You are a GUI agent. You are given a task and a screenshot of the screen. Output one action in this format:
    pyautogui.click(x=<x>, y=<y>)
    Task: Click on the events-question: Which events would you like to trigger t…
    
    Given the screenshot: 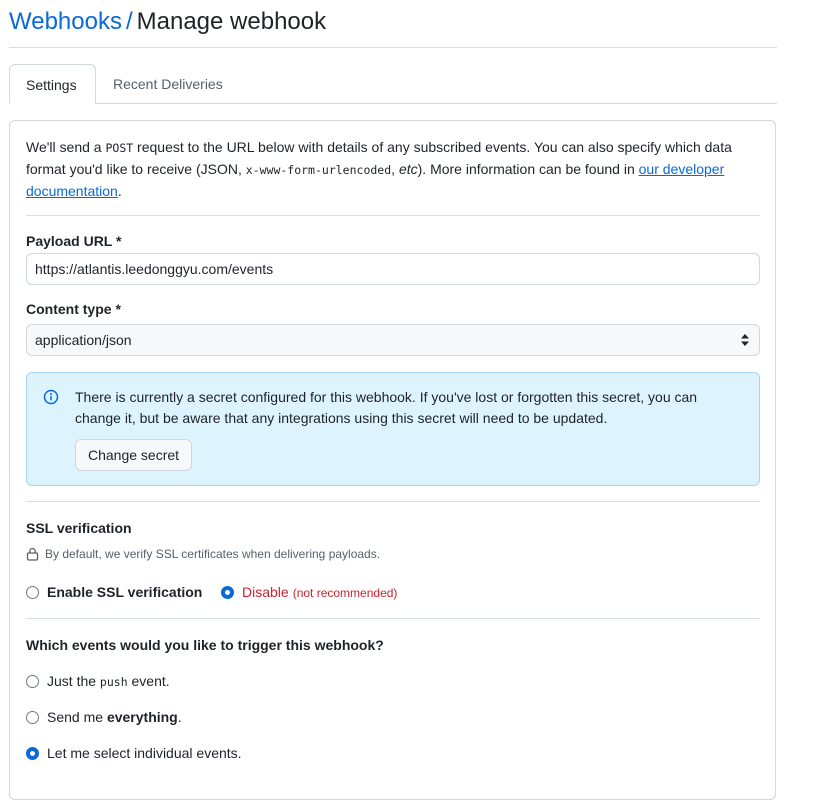 What is the action you would take?
    pyautogui.click(x=205, y=645)
    